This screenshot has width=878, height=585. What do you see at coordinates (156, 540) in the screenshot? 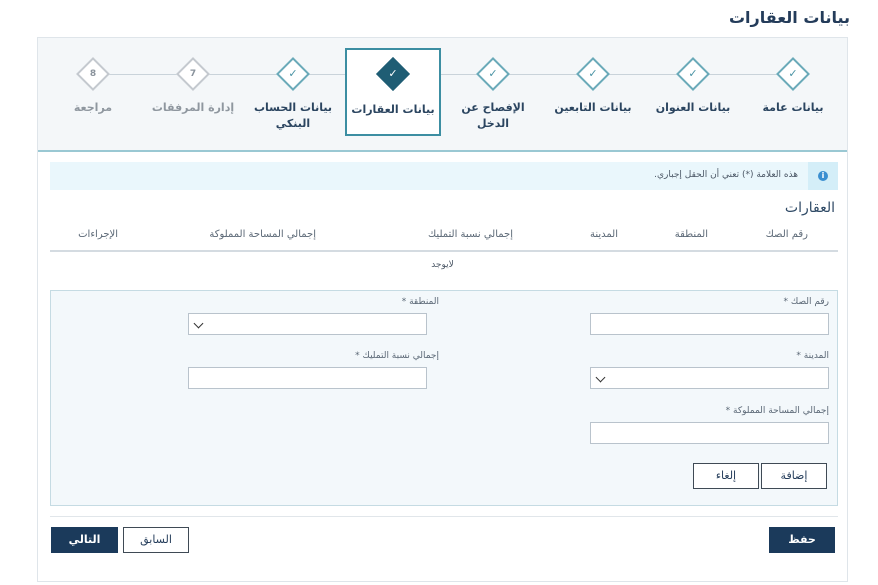
I see `previous-button: السابق` at bounding box center [156, 540].